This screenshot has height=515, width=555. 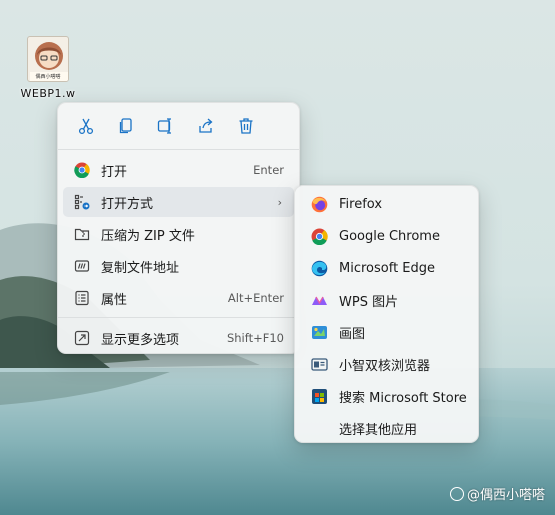 What do you see at coordinates (178, 202) in the screenshot?
I see `menu-item-open-with: 打开方式 ›` at bounding box center [178, 202].